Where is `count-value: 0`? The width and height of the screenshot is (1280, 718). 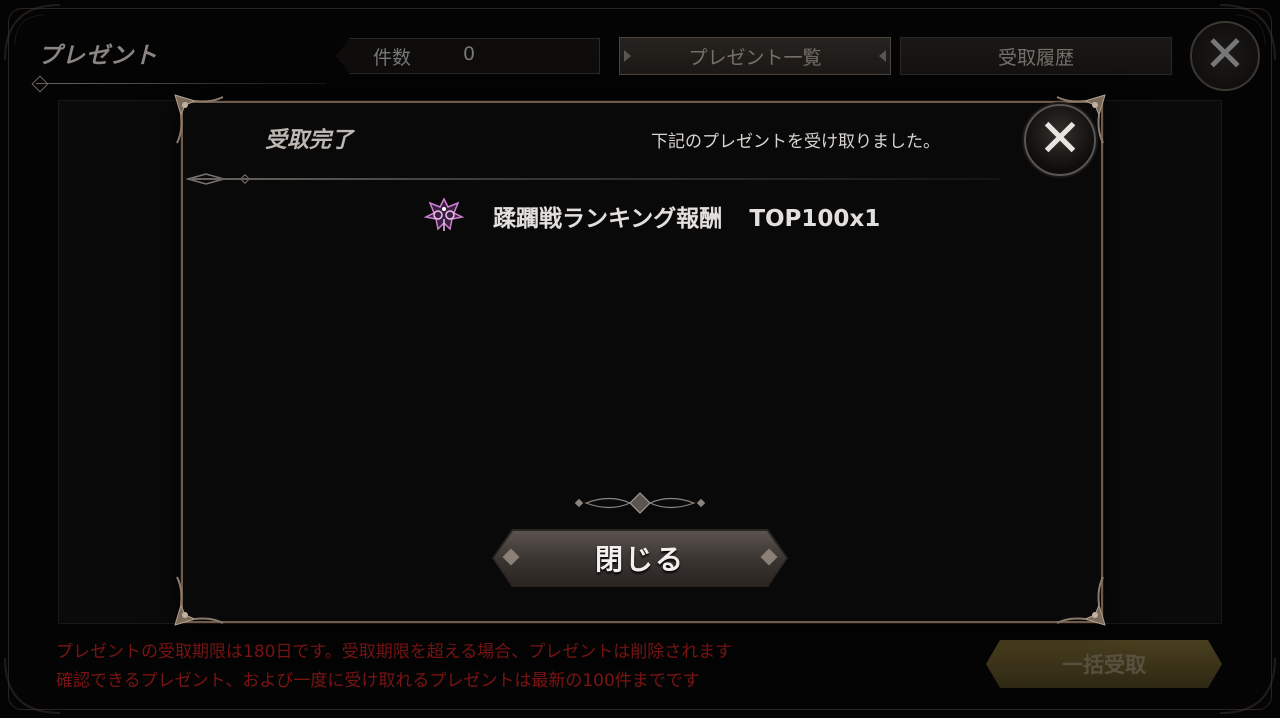 count-value: 0 is located at coordinates (469, 54).